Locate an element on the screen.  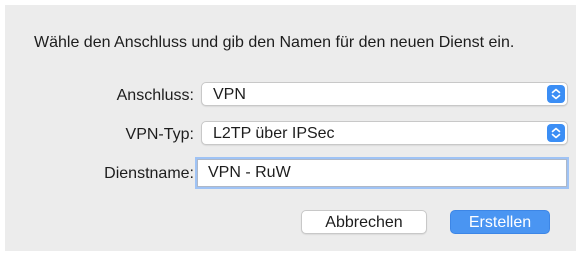
vpn-type-row: VPN-Typ: L2TP über IPSec is located at coordinates (290, 135).